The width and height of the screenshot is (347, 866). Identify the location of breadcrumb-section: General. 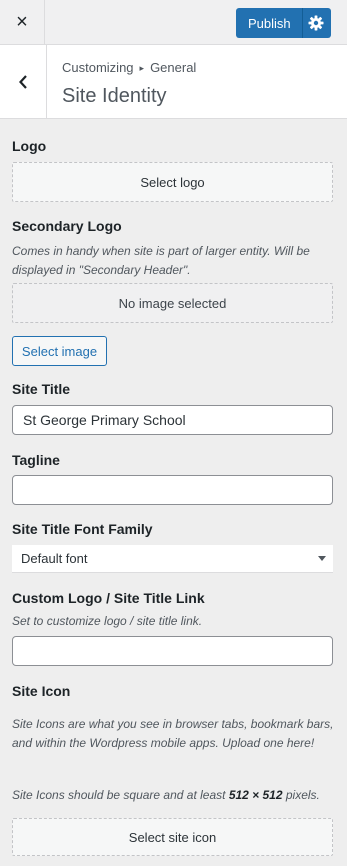
(173, 67).